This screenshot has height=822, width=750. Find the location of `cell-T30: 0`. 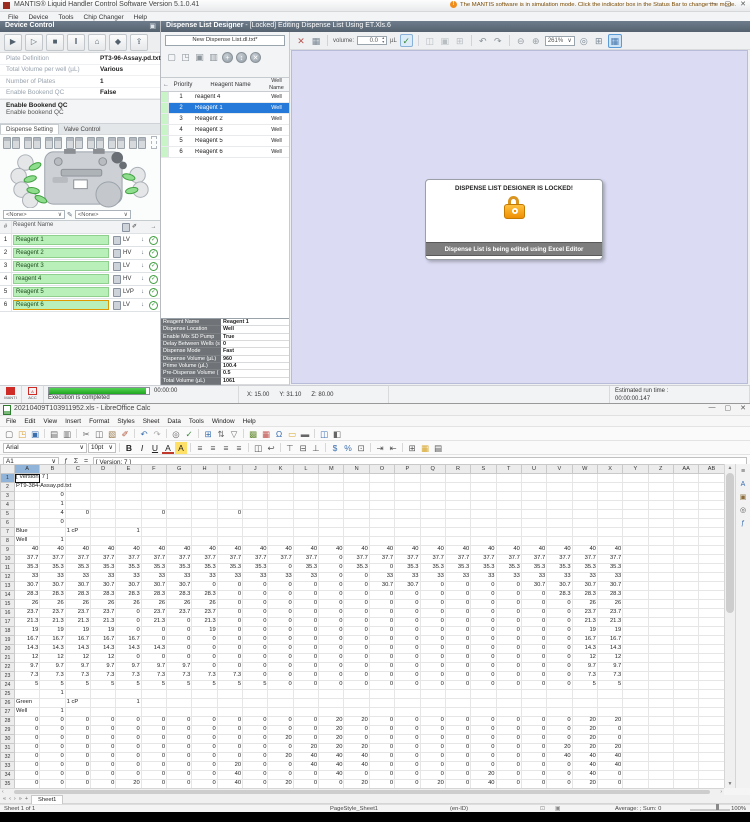

cell-T30: 0 is located at coordinates (509, 739).